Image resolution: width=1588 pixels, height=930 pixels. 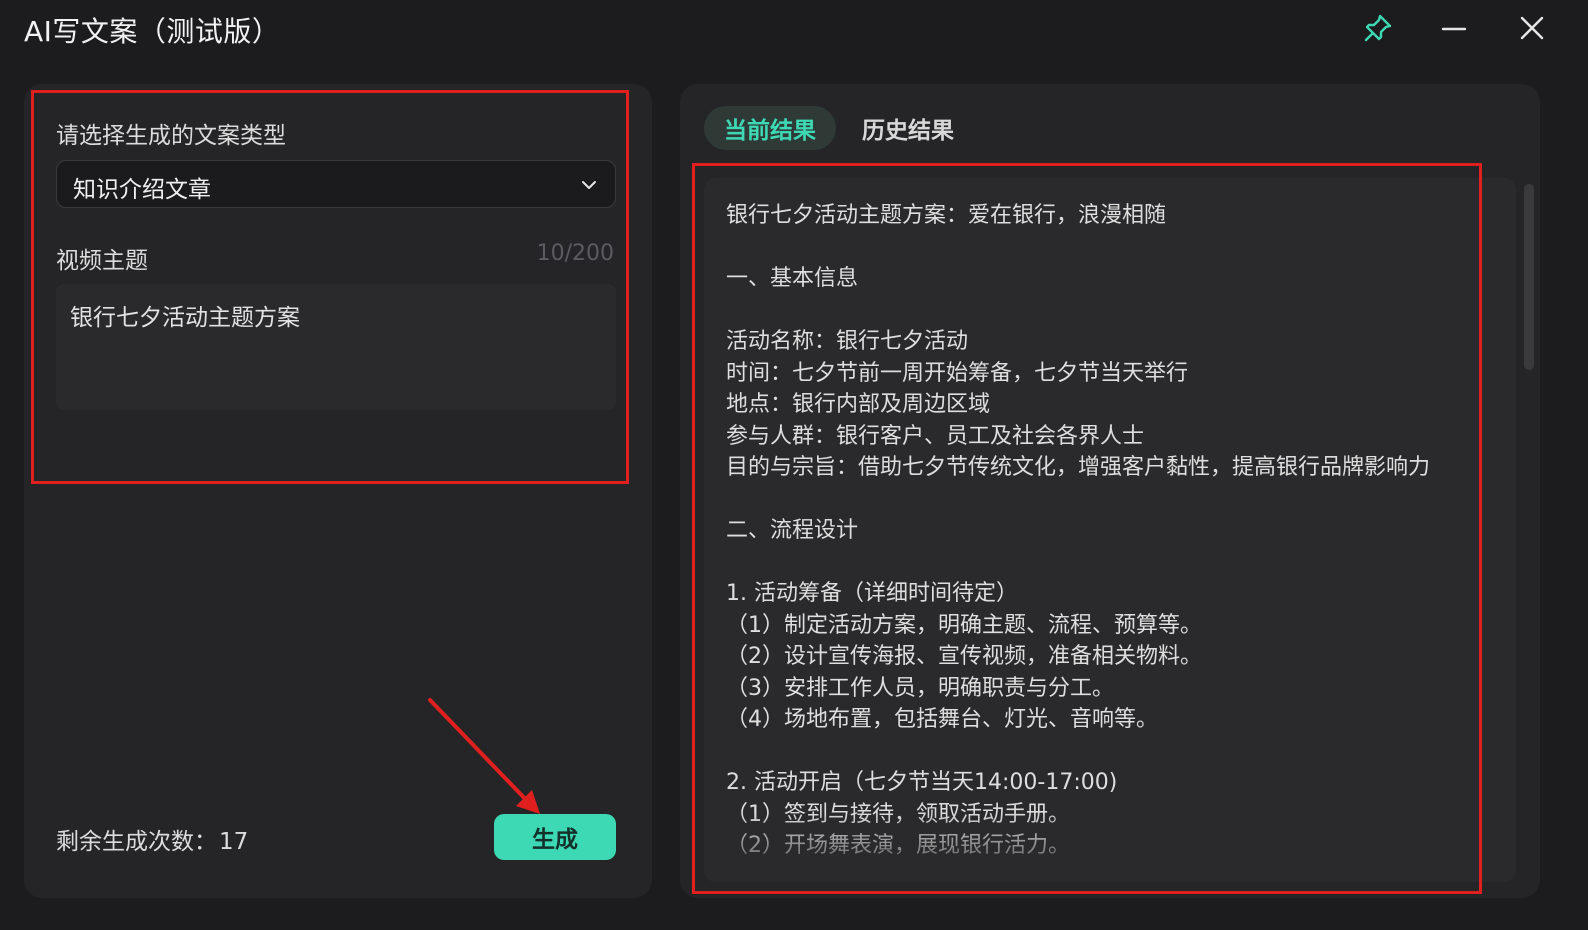 I want to click on result-line: （2）设计宣传海报、宣传视频，准备相关物料。, so click(x=964, y=656).